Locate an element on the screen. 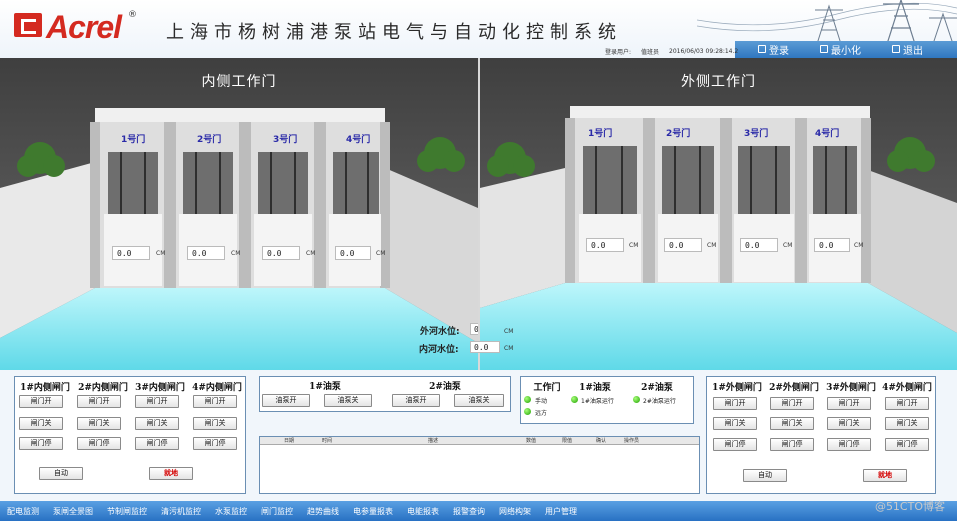 This screenshot has height=521, width=957. outer-gate-1-close-button: 闸门关 is located at coordinates (735, 423).